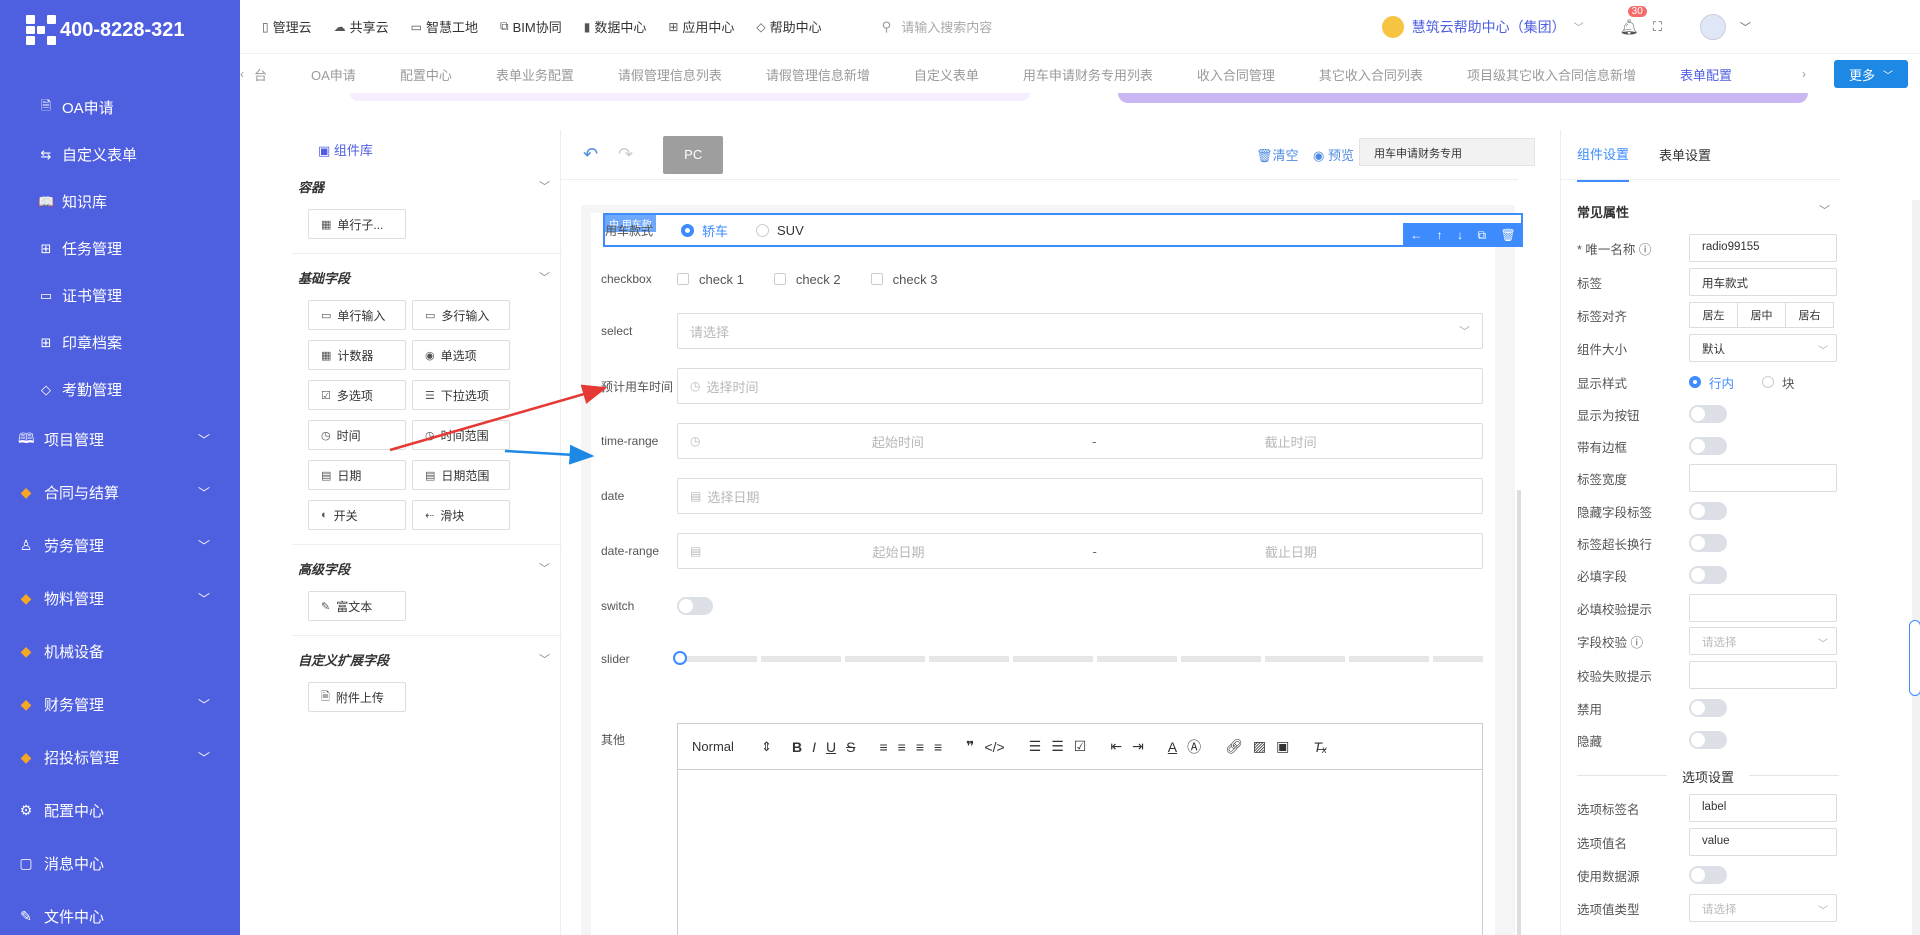  Describe the element at coordinates (1685, 154) in the screenshot. I see `tab-form-settings: 表单设置` at that location.